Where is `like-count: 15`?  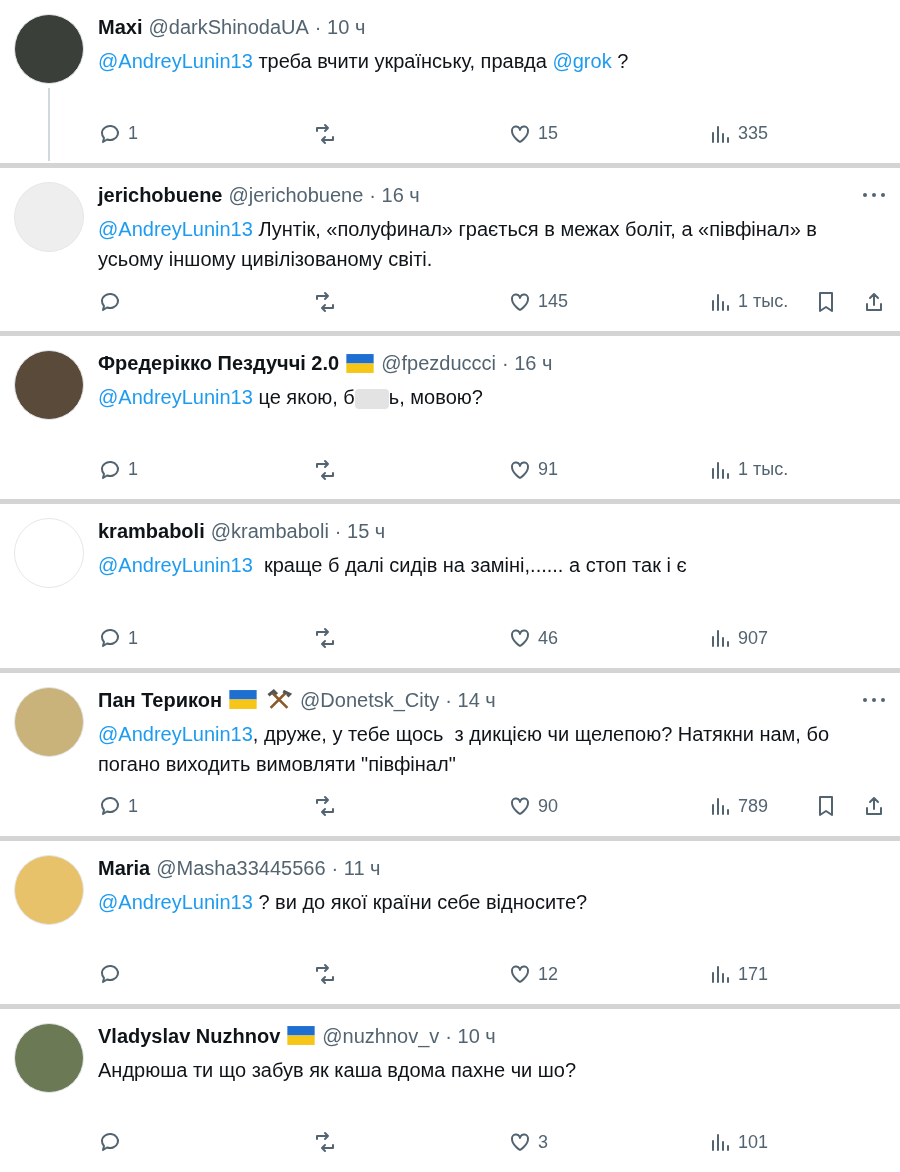
like-count: 15 is located at coordinates (548, 134).